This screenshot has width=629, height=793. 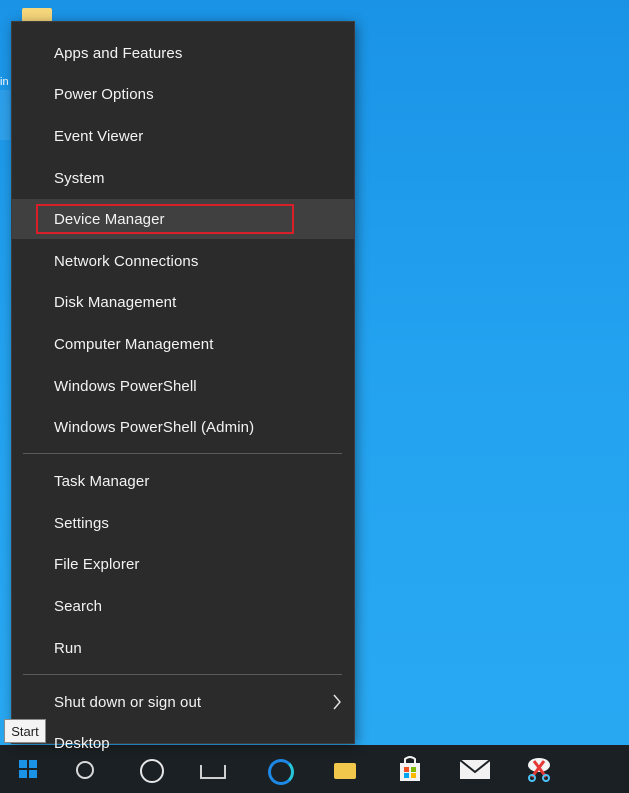 What do you see at coordinates (183, 606) in the screenshot?
I see `menu-item-search: Search` at bounding box center [183, 606].